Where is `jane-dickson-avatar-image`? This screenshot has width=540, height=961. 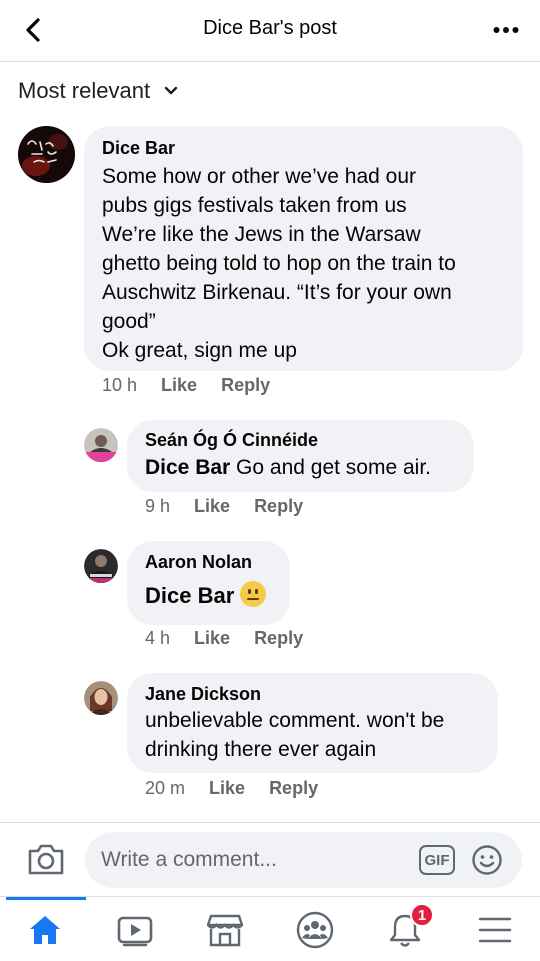
jane-dickson-avatar-image is located at coordinates (101, 698).